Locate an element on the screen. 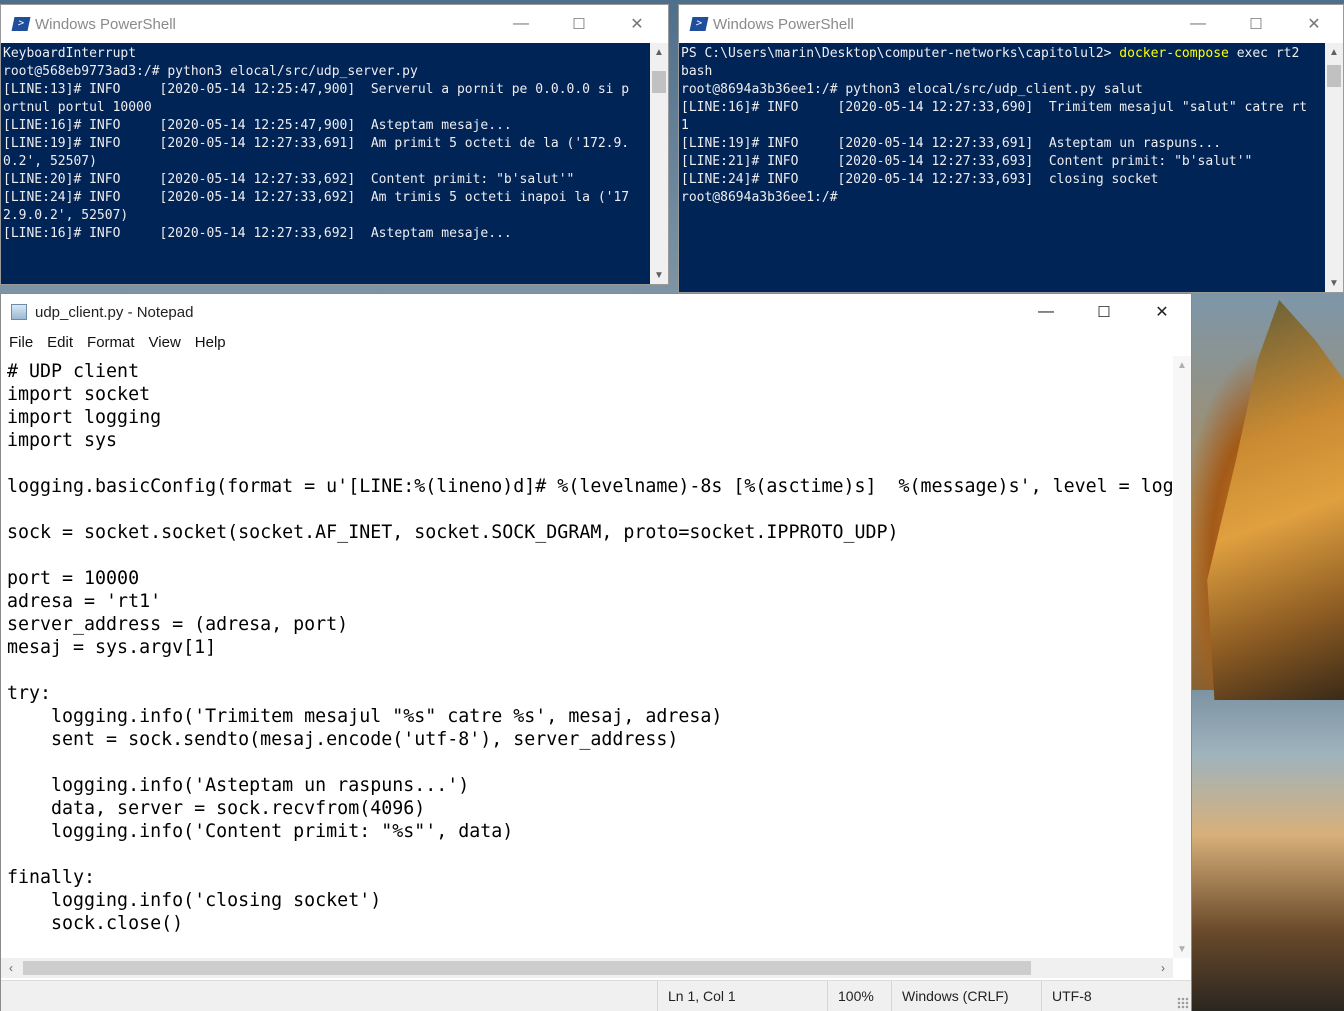 This screenshot has width=1344, height=1011. horizontal-scrollbar: ‹ › is located at coordinates (587, 968).